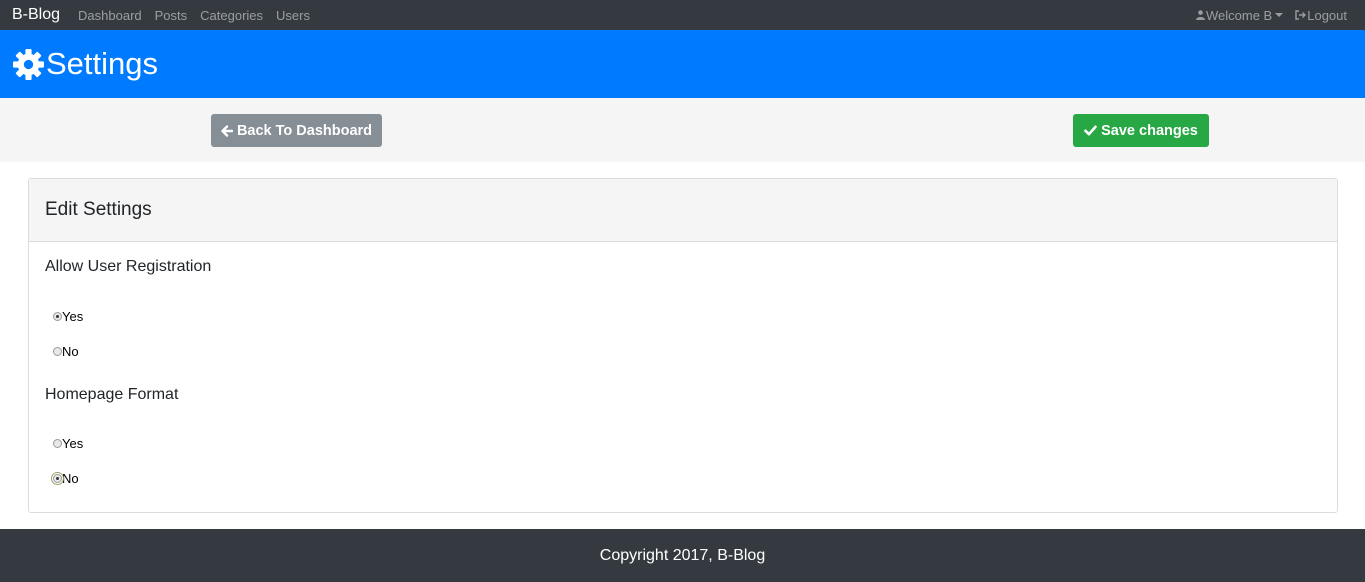  I want to click on allow-registration-no-radio: No, so click(66, 351).